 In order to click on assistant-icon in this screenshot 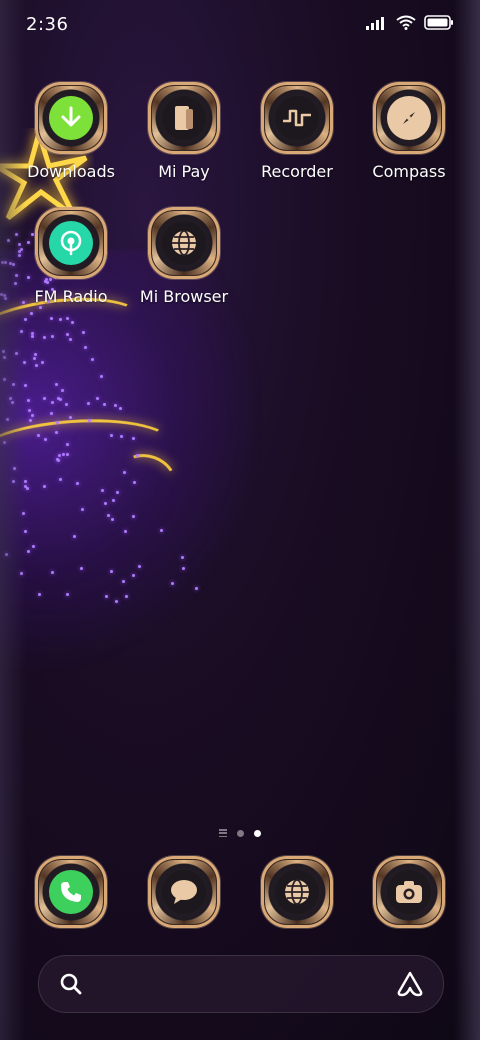, I will do `click(410, 984)`.